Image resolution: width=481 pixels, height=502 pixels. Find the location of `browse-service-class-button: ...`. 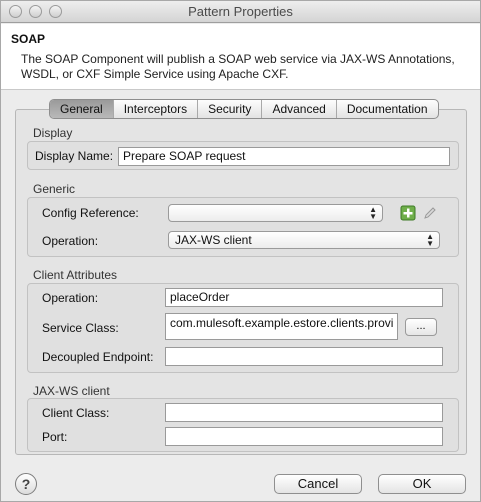

browse-service-class-button: ... is located at coordinates (421, 327).